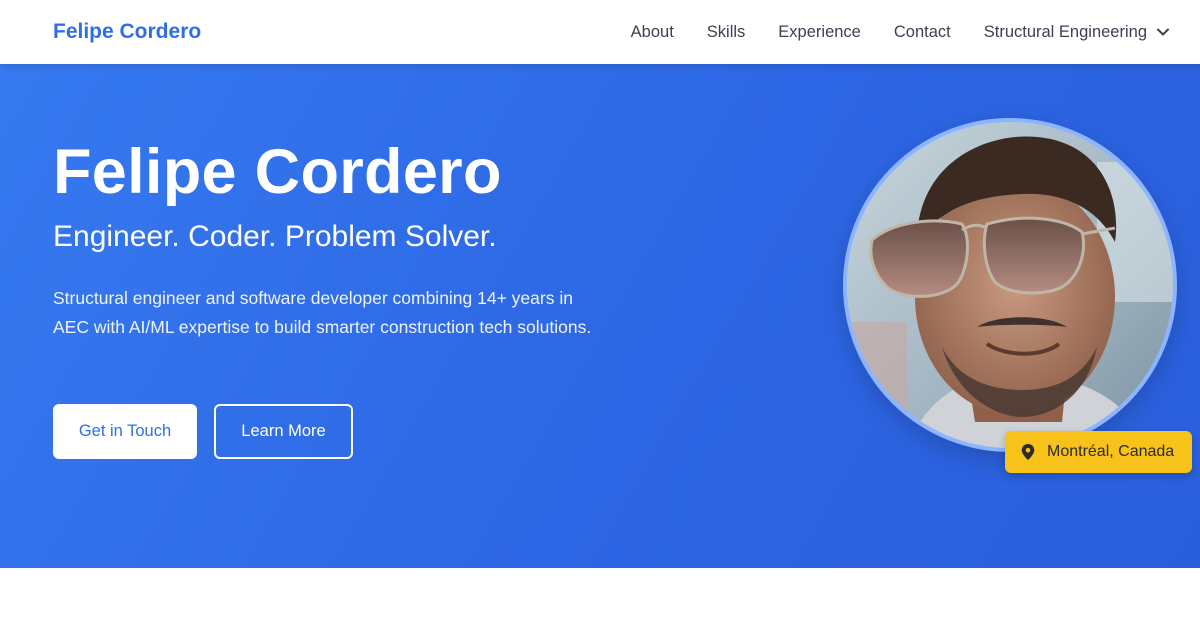  Describe the element at coordinates (1163, 32) in the screenshot. I see `chevron-down-icon` at that location.